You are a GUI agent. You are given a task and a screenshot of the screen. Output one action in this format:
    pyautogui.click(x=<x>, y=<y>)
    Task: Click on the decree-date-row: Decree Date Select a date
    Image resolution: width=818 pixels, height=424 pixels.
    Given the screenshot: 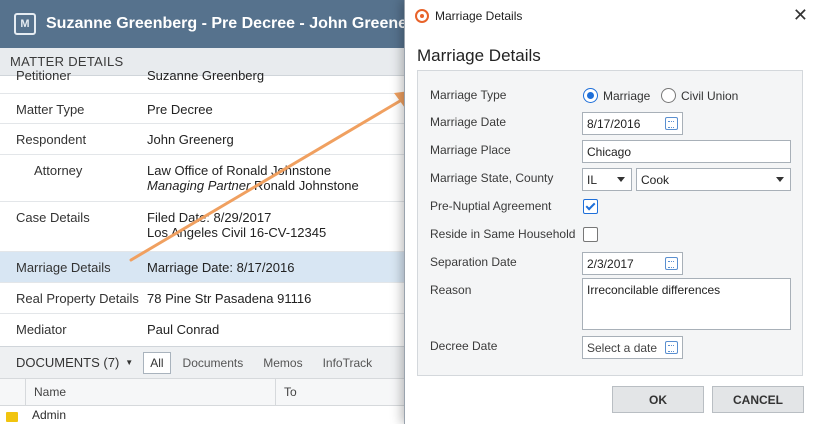 What is the action you would take?
    pyautogui.click(x=610, y=347)
    